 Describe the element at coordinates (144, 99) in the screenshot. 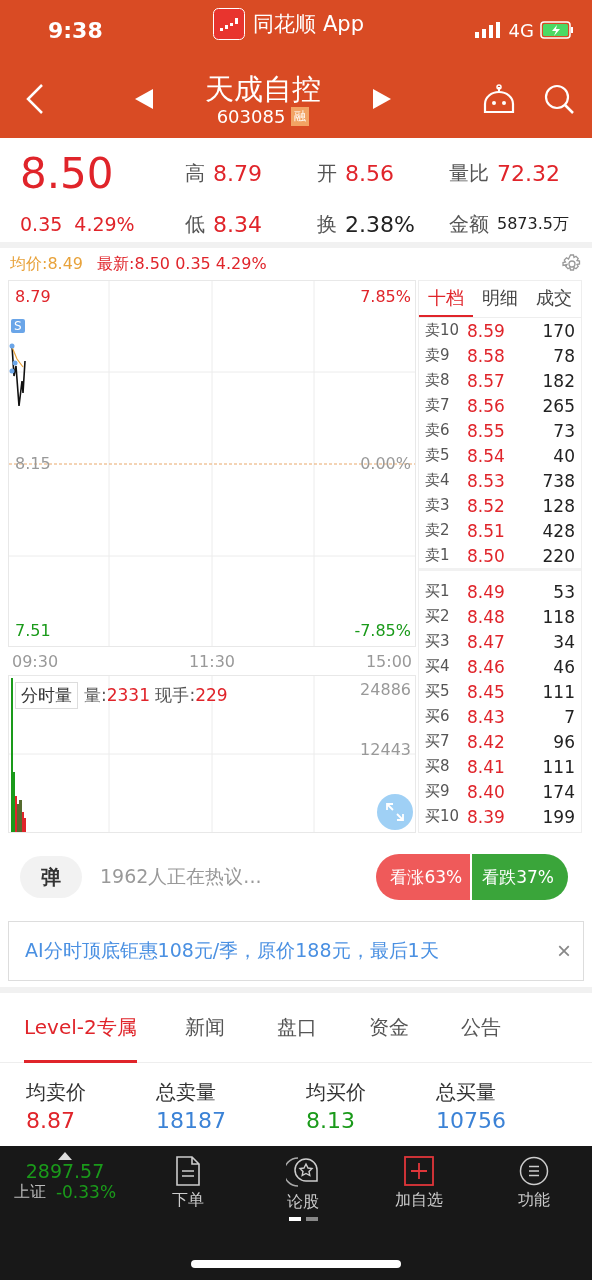

I see `previous-stock-icon` at that location.